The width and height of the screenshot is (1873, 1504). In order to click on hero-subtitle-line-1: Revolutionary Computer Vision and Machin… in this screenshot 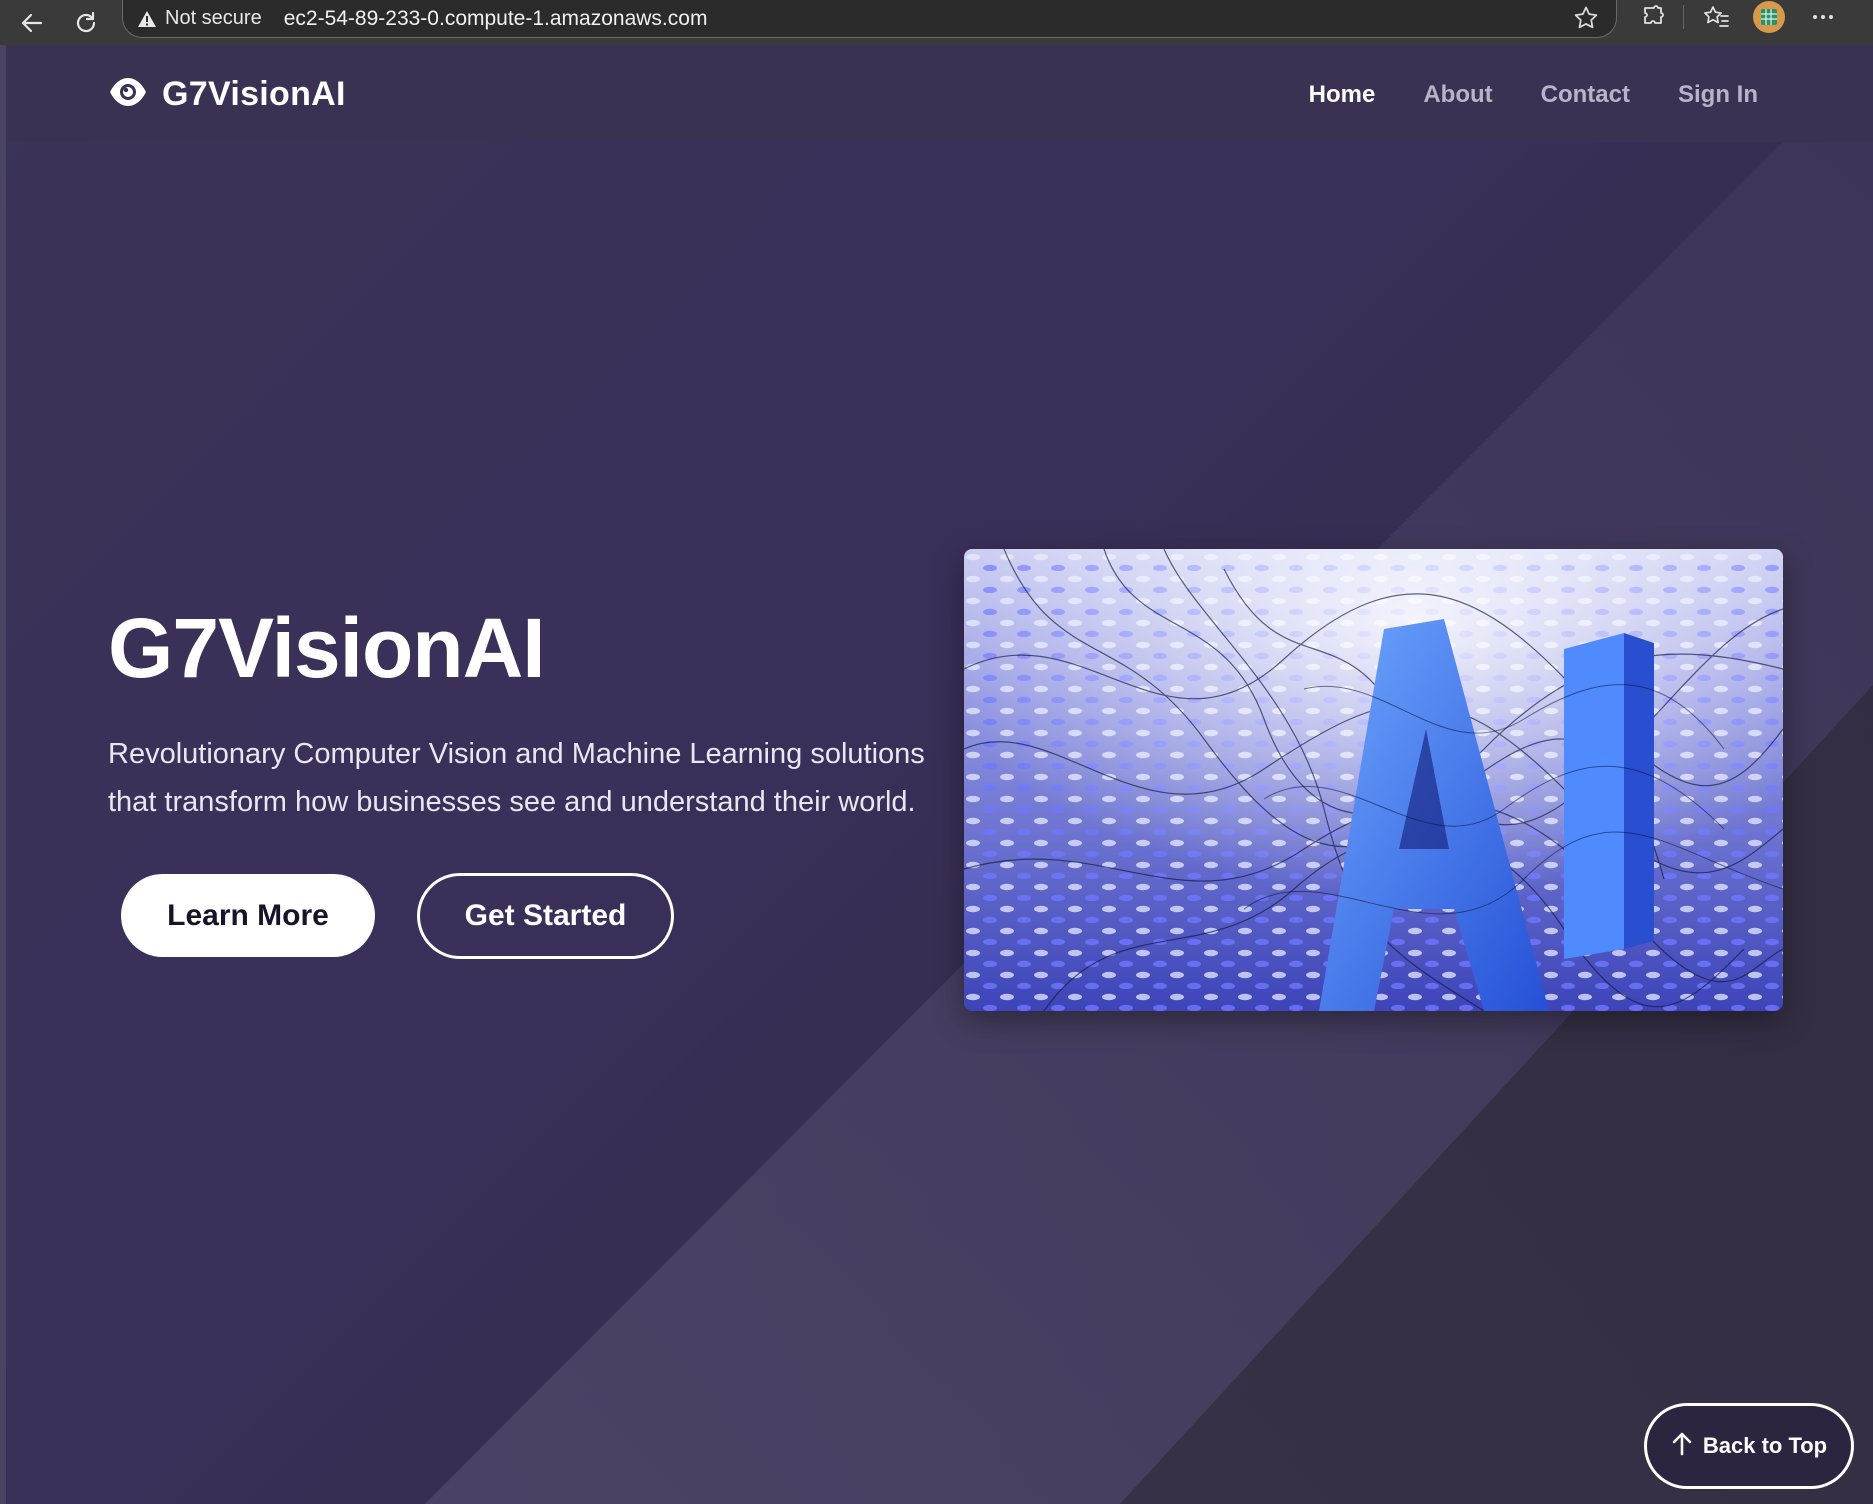, I will do `click(516, 754)`.